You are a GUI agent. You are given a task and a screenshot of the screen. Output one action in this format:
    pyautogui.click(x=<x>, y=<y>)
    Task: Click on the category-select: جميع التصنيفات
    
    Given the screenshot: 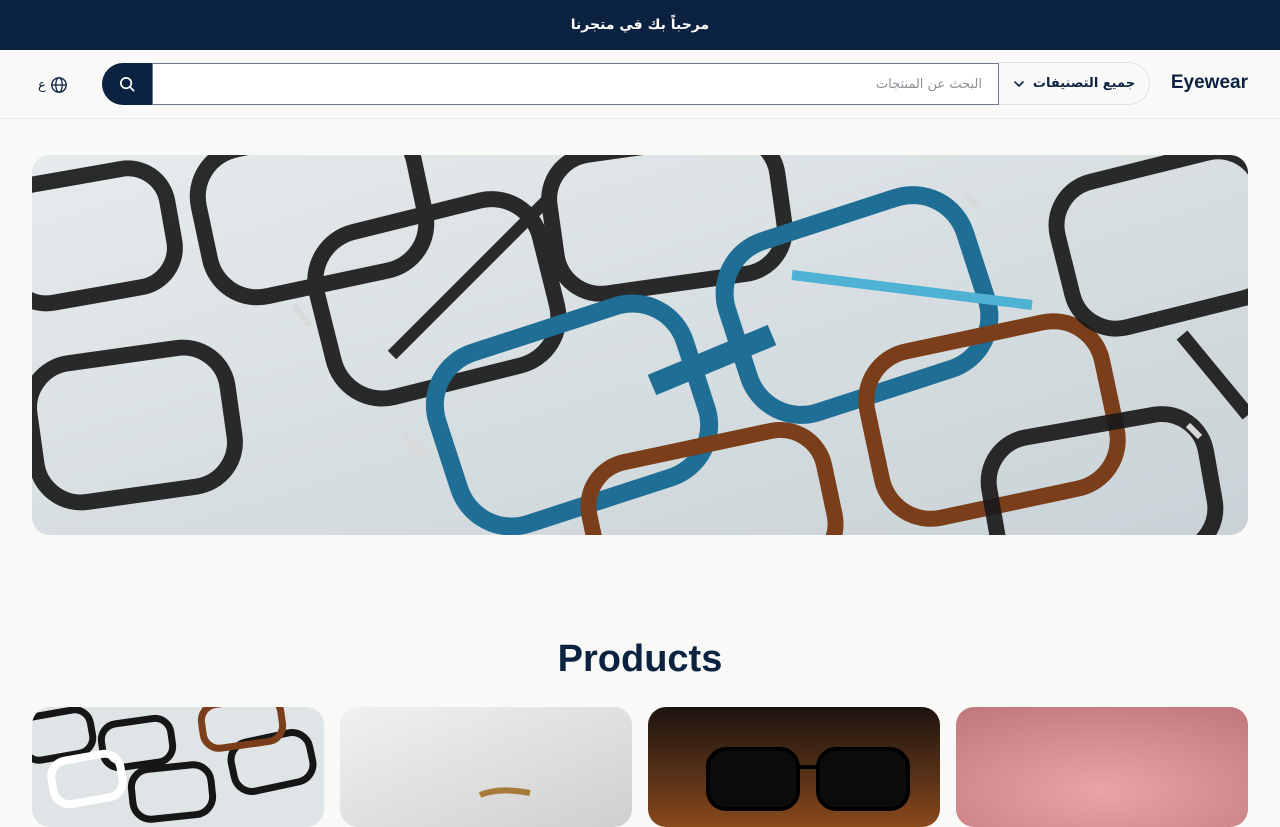 What is the action you would take?
    pyautogui.click(x=1074, y=83)
    